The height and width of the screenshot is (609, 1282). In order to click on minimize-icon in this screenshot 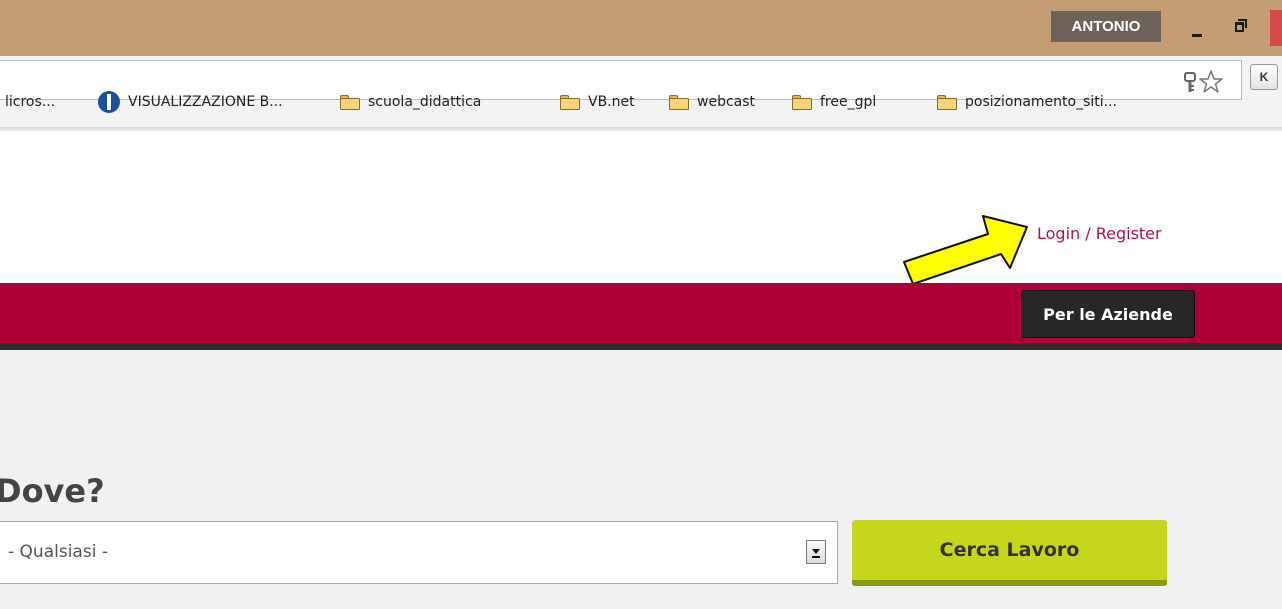, I will do `click(1197, 25)`.